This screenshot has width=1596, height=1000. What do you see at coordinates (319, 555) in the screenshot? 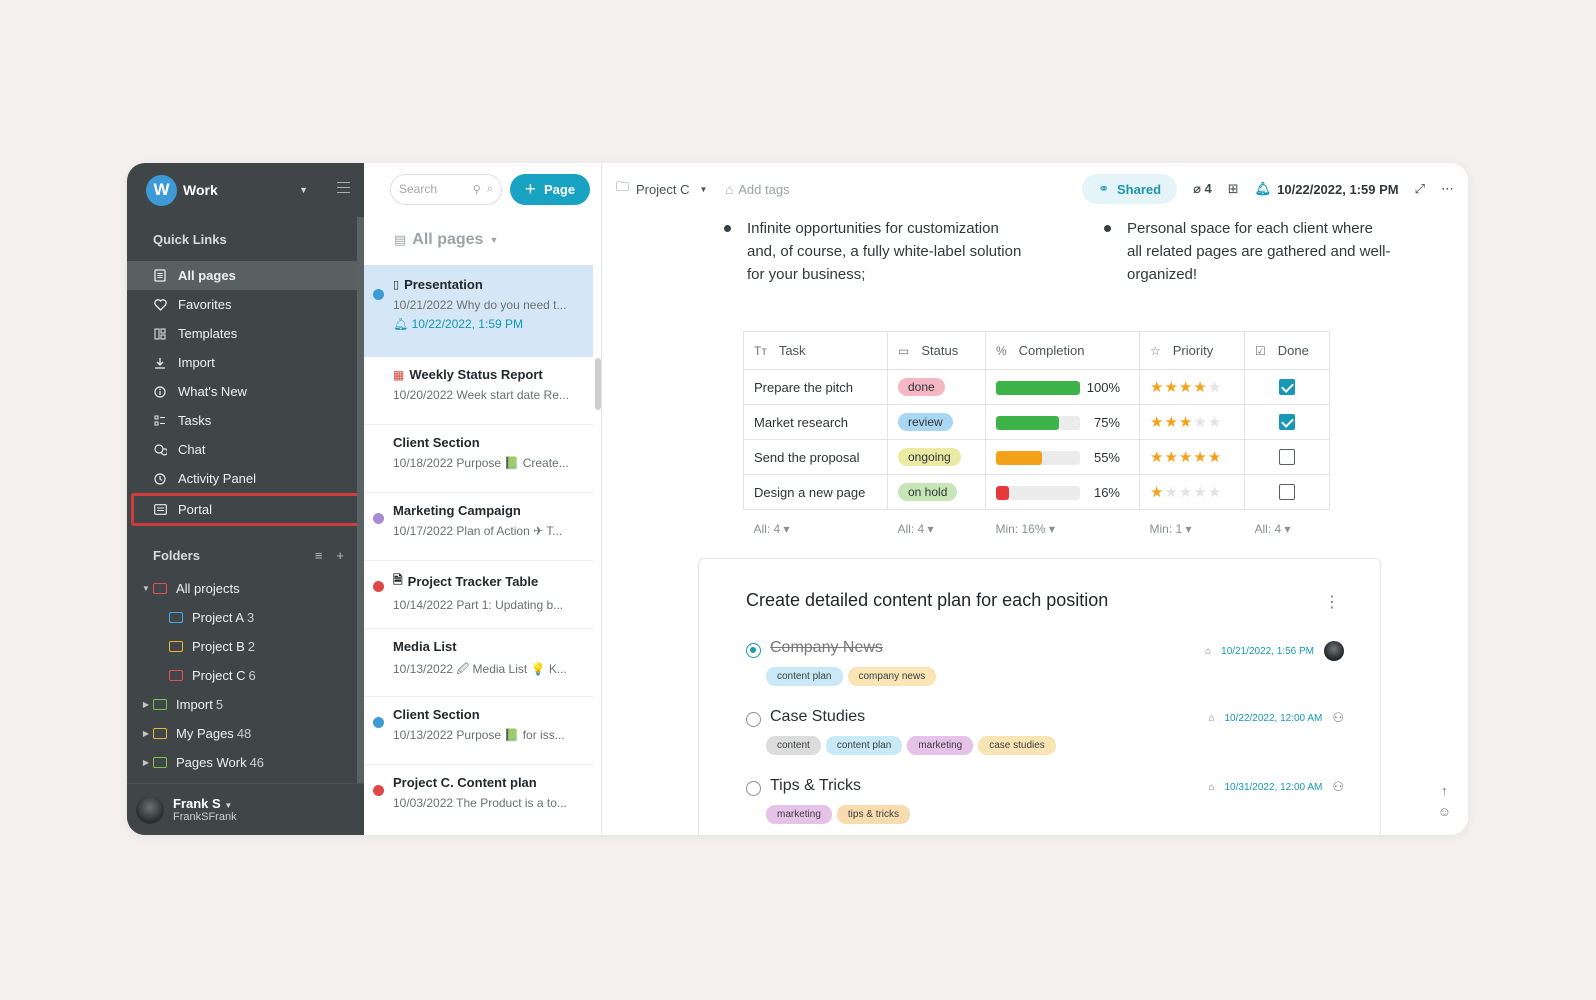
I see `sort-icon: ≡` at bounding box center [319, 555].